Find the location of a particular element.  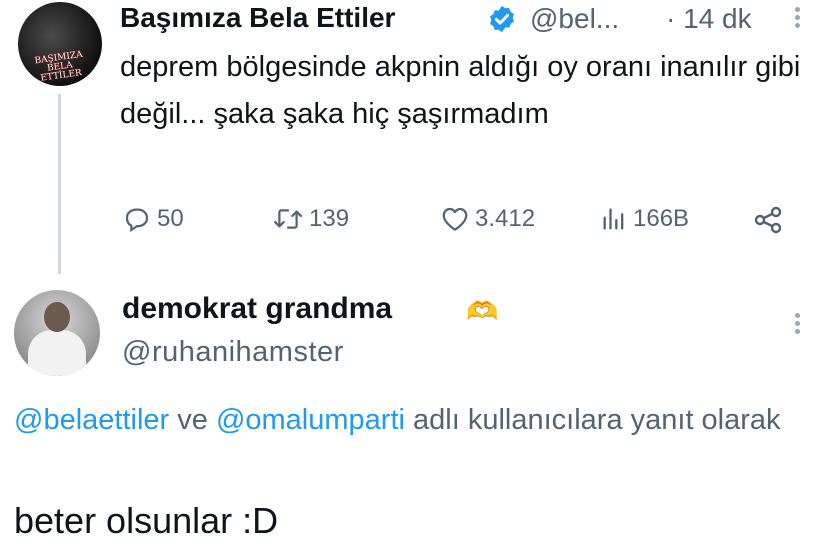

replying-suffix: adlı kullanıcılara yanıt olarak is located at coordinates (597, 420).